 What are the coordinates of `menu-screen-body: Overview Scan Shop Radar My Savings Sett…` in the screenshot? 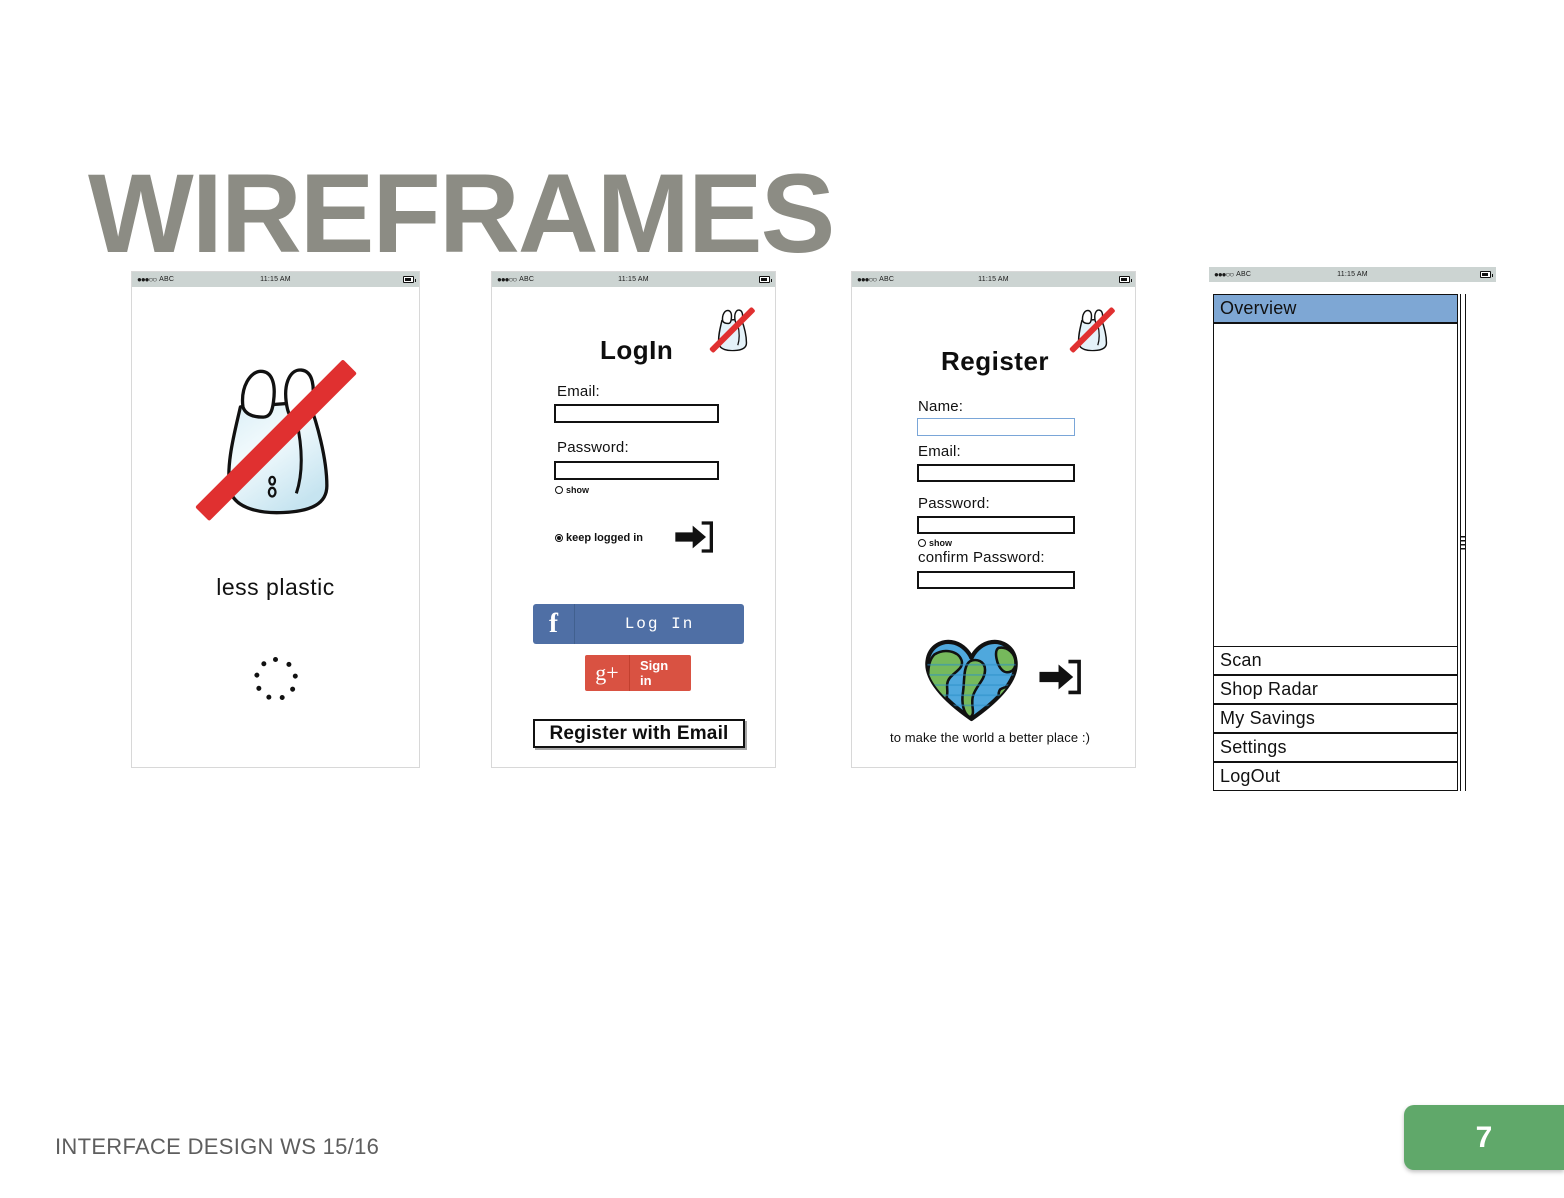 It's located at (1352, 536).